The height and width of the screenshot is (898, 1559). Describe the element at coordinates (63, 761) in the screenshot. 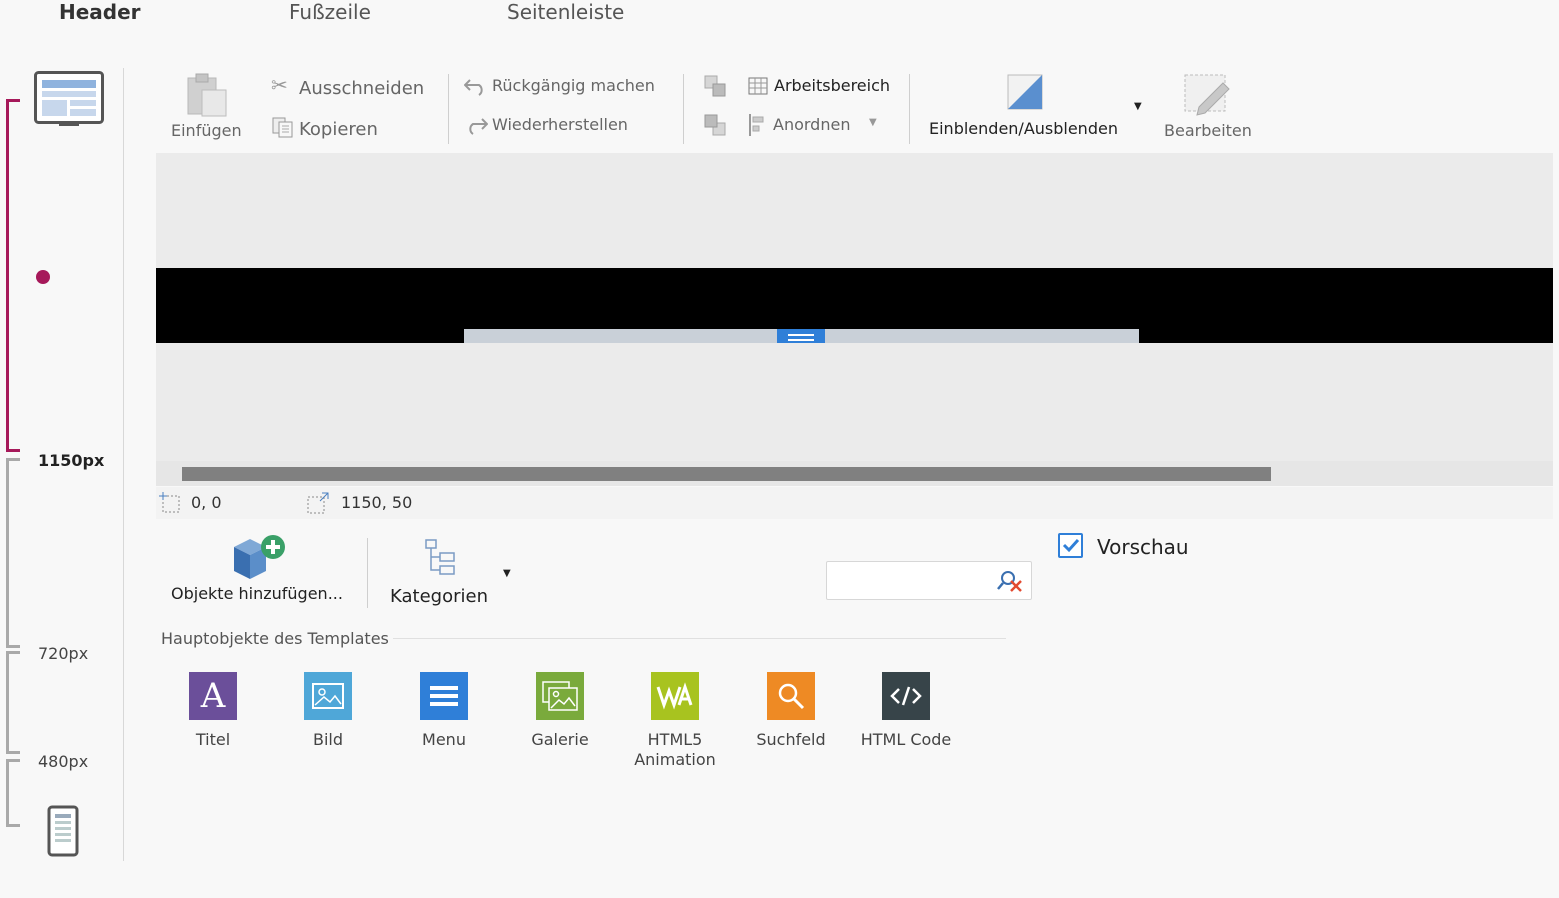

I see `breakpoint-480-label: 480px` at that location.